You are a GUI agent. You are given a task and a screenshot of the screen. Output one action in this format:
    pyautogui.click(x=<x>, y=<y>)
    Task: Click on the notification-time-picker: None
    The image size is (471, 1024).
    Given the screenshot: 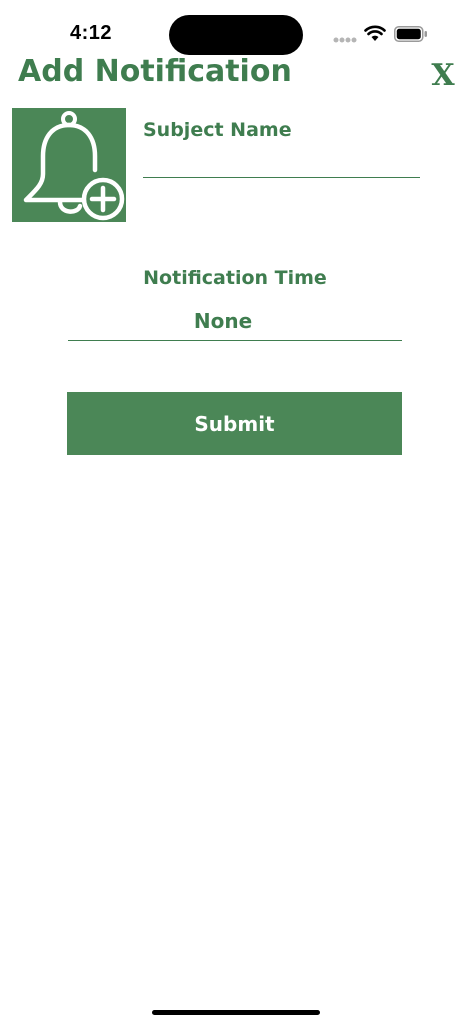 What is the action you would take?
    pyautogui.click(x=223, y=323)
    